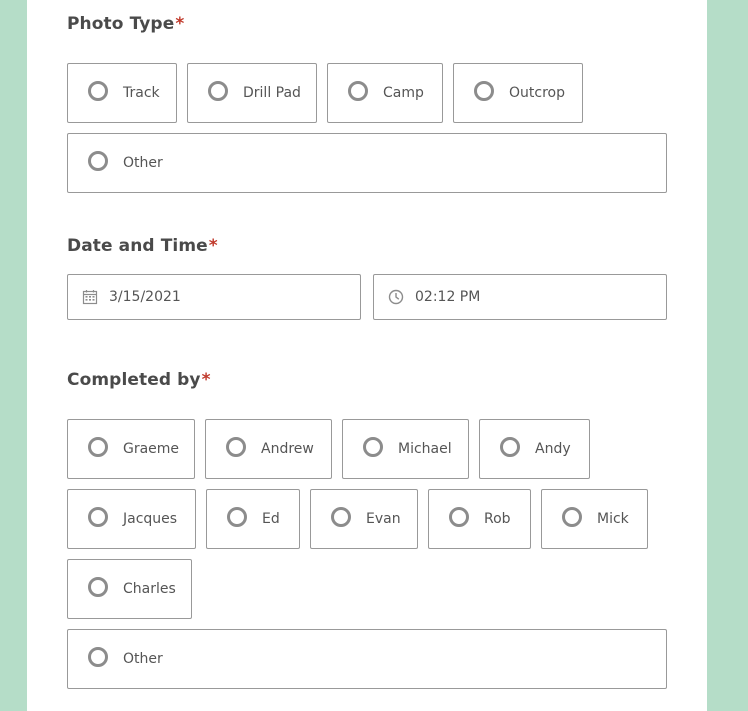 The image size is (748, 711). What do you see at coordinates (121, 24) in the screenshot?
I see `photo-type-label-text: Photo Type` at bounding box center [121, 24].